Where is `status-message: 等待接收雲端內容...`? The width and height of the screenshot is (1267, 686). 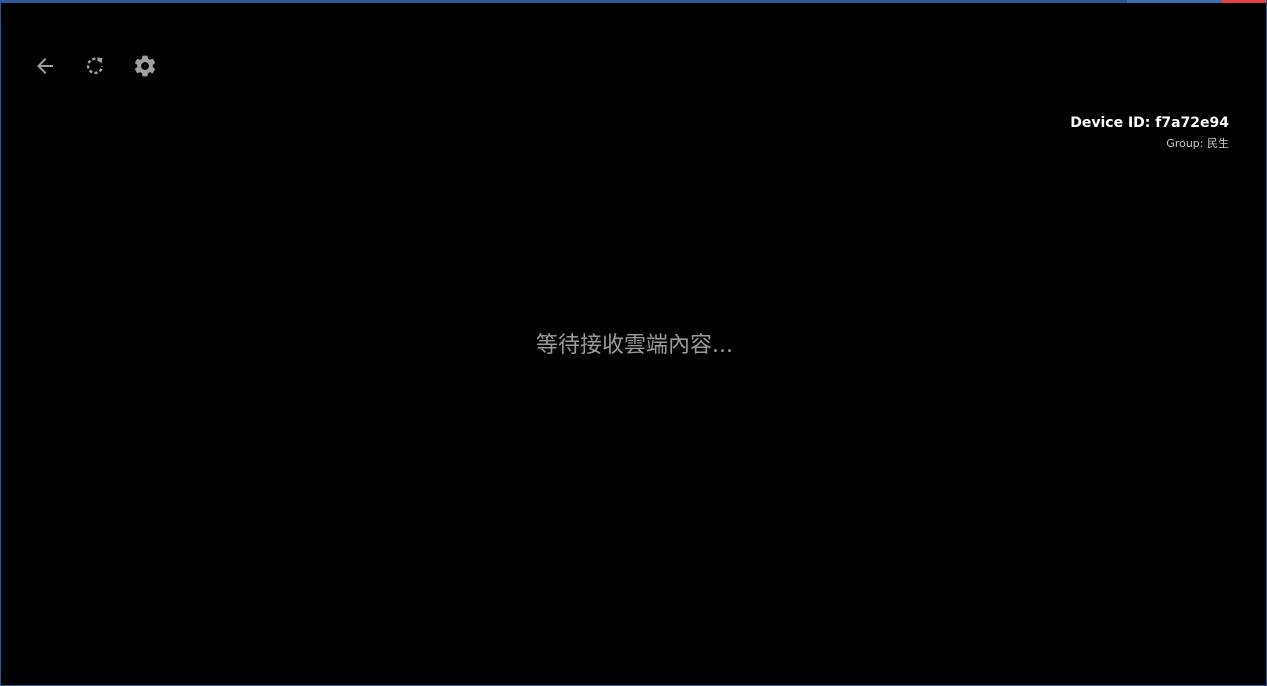 status-message: 等待接收雲端內容... is located at coordinates (634, 345).